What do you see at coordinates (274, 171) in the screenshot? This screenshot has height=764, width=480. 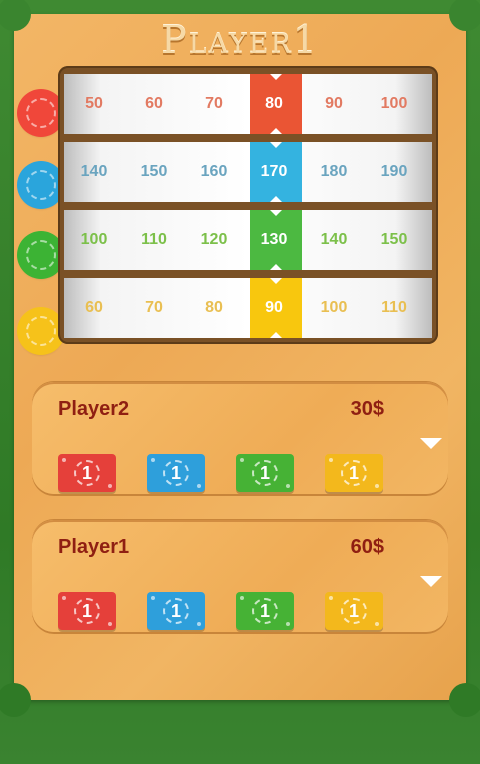 I see `reel-value-selected: 170` at bounding box center [274, 171].